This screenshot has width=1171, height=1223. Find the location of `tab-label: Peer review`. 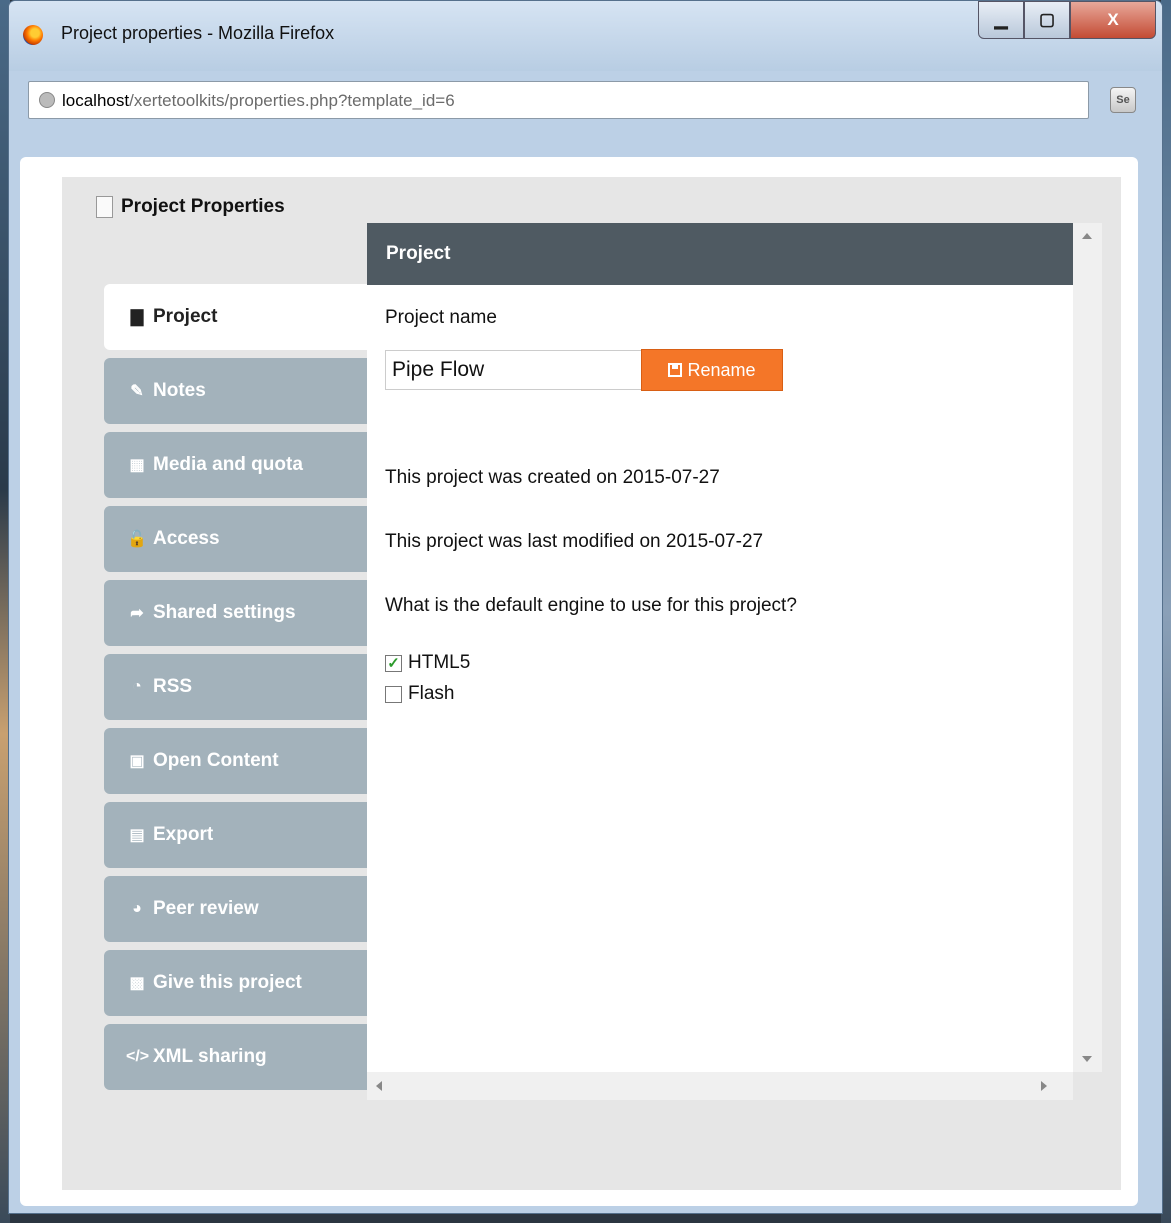

tab-label: Peer review is located at coordinates (206, 908).